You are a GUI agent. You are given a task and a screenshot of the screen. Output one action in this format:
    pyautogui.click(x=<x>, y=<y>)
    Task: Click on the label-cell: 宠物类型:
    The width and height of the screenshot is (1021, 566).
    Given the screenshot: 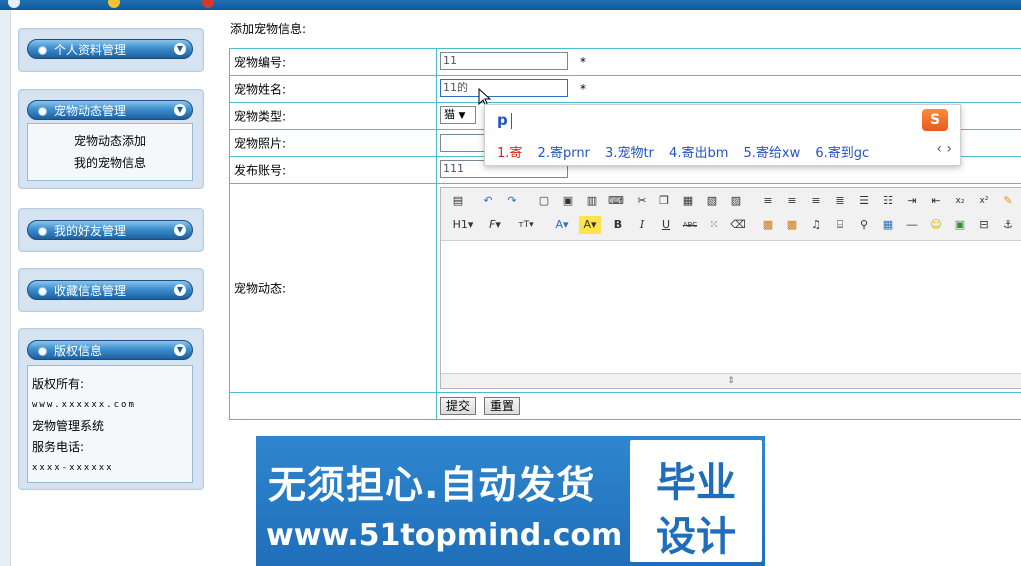 What is the action you would take?
    pyautogui.click(x=333, y=116)
    